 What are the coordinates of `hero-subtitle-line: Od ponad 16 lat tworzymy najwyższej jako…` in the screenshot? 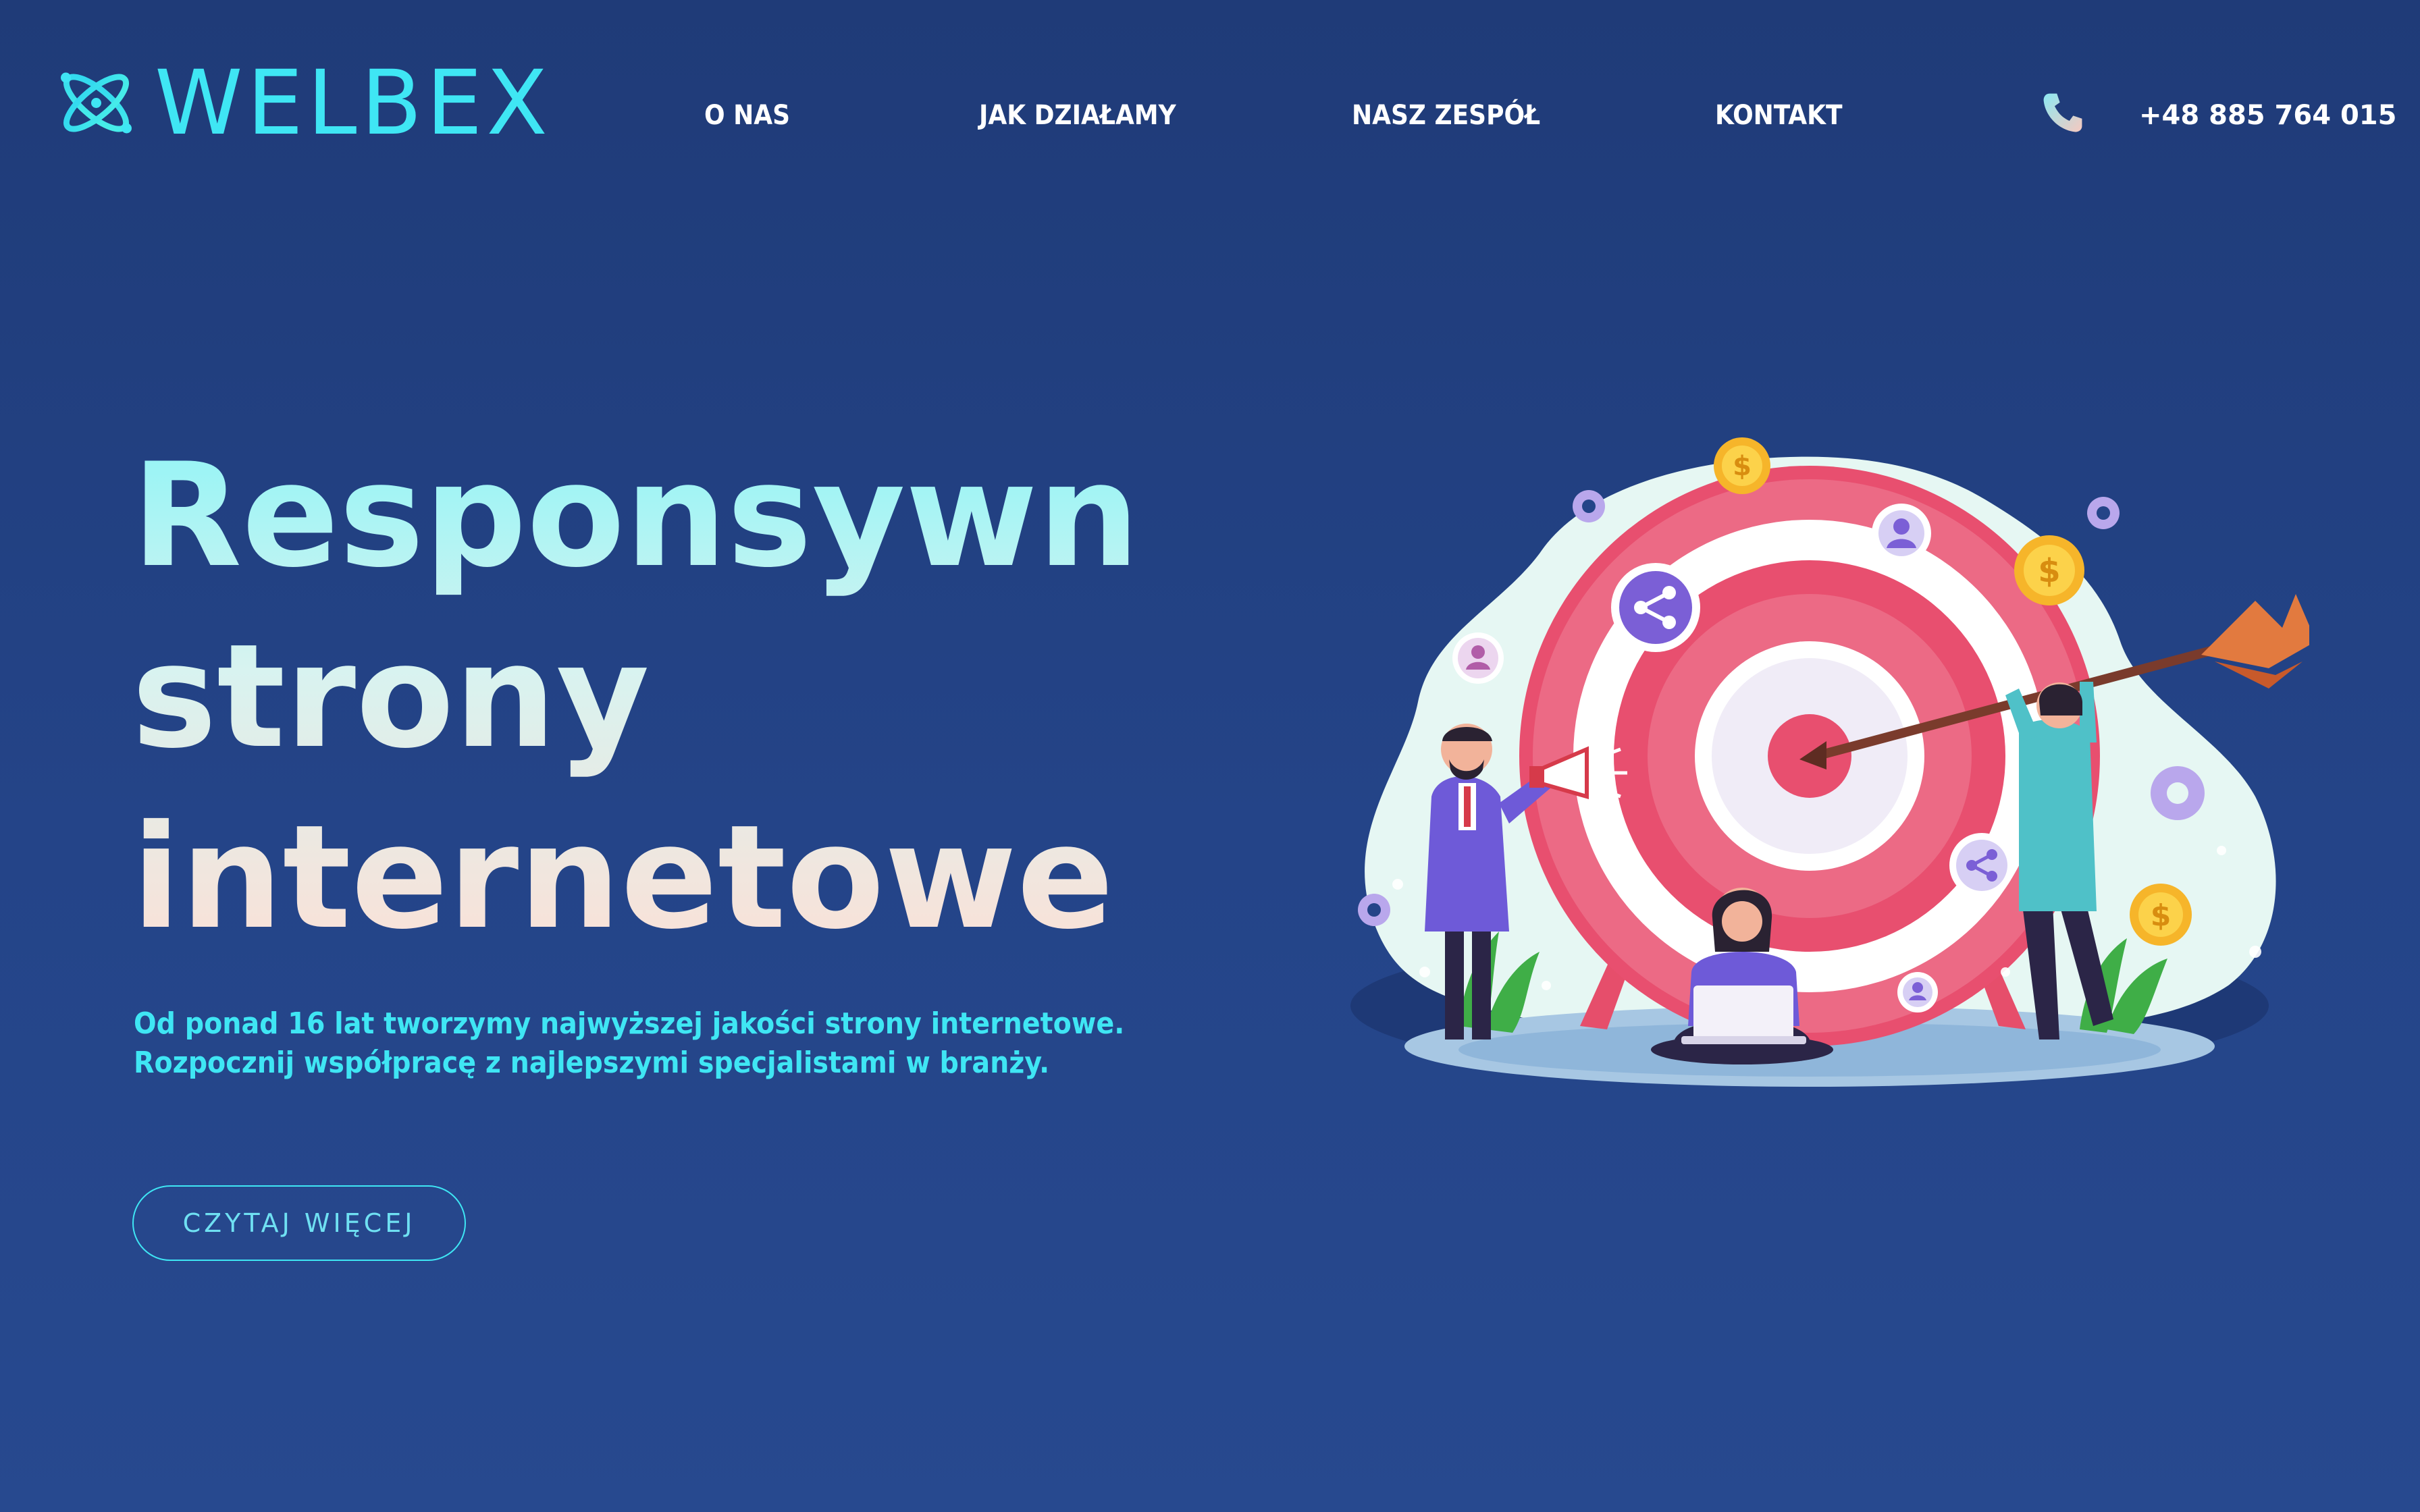 It's located at (629, 1024).